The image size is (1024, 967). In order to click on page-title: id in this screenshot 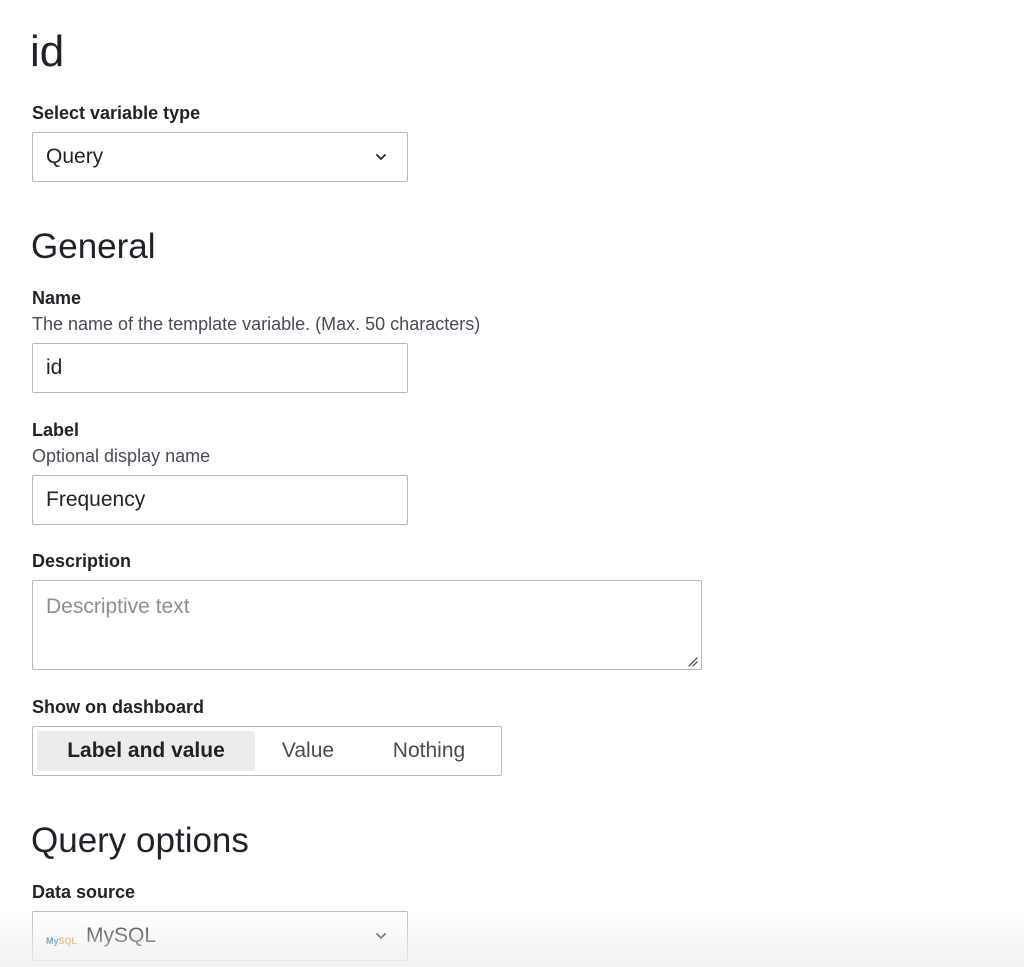, I will do `click(47, 51)`.